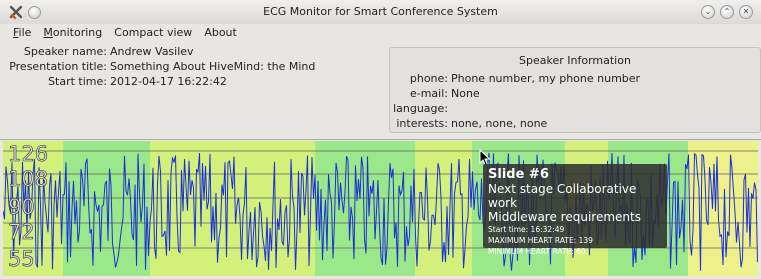 The height and width of the screenshot is (279, 761). What do you see at coordinates (540, 240) in the screenshot?
I see `tooltip-max-heart-rate: MAXIMUM HEART RATE: 139` at bounding box center [540, 240].